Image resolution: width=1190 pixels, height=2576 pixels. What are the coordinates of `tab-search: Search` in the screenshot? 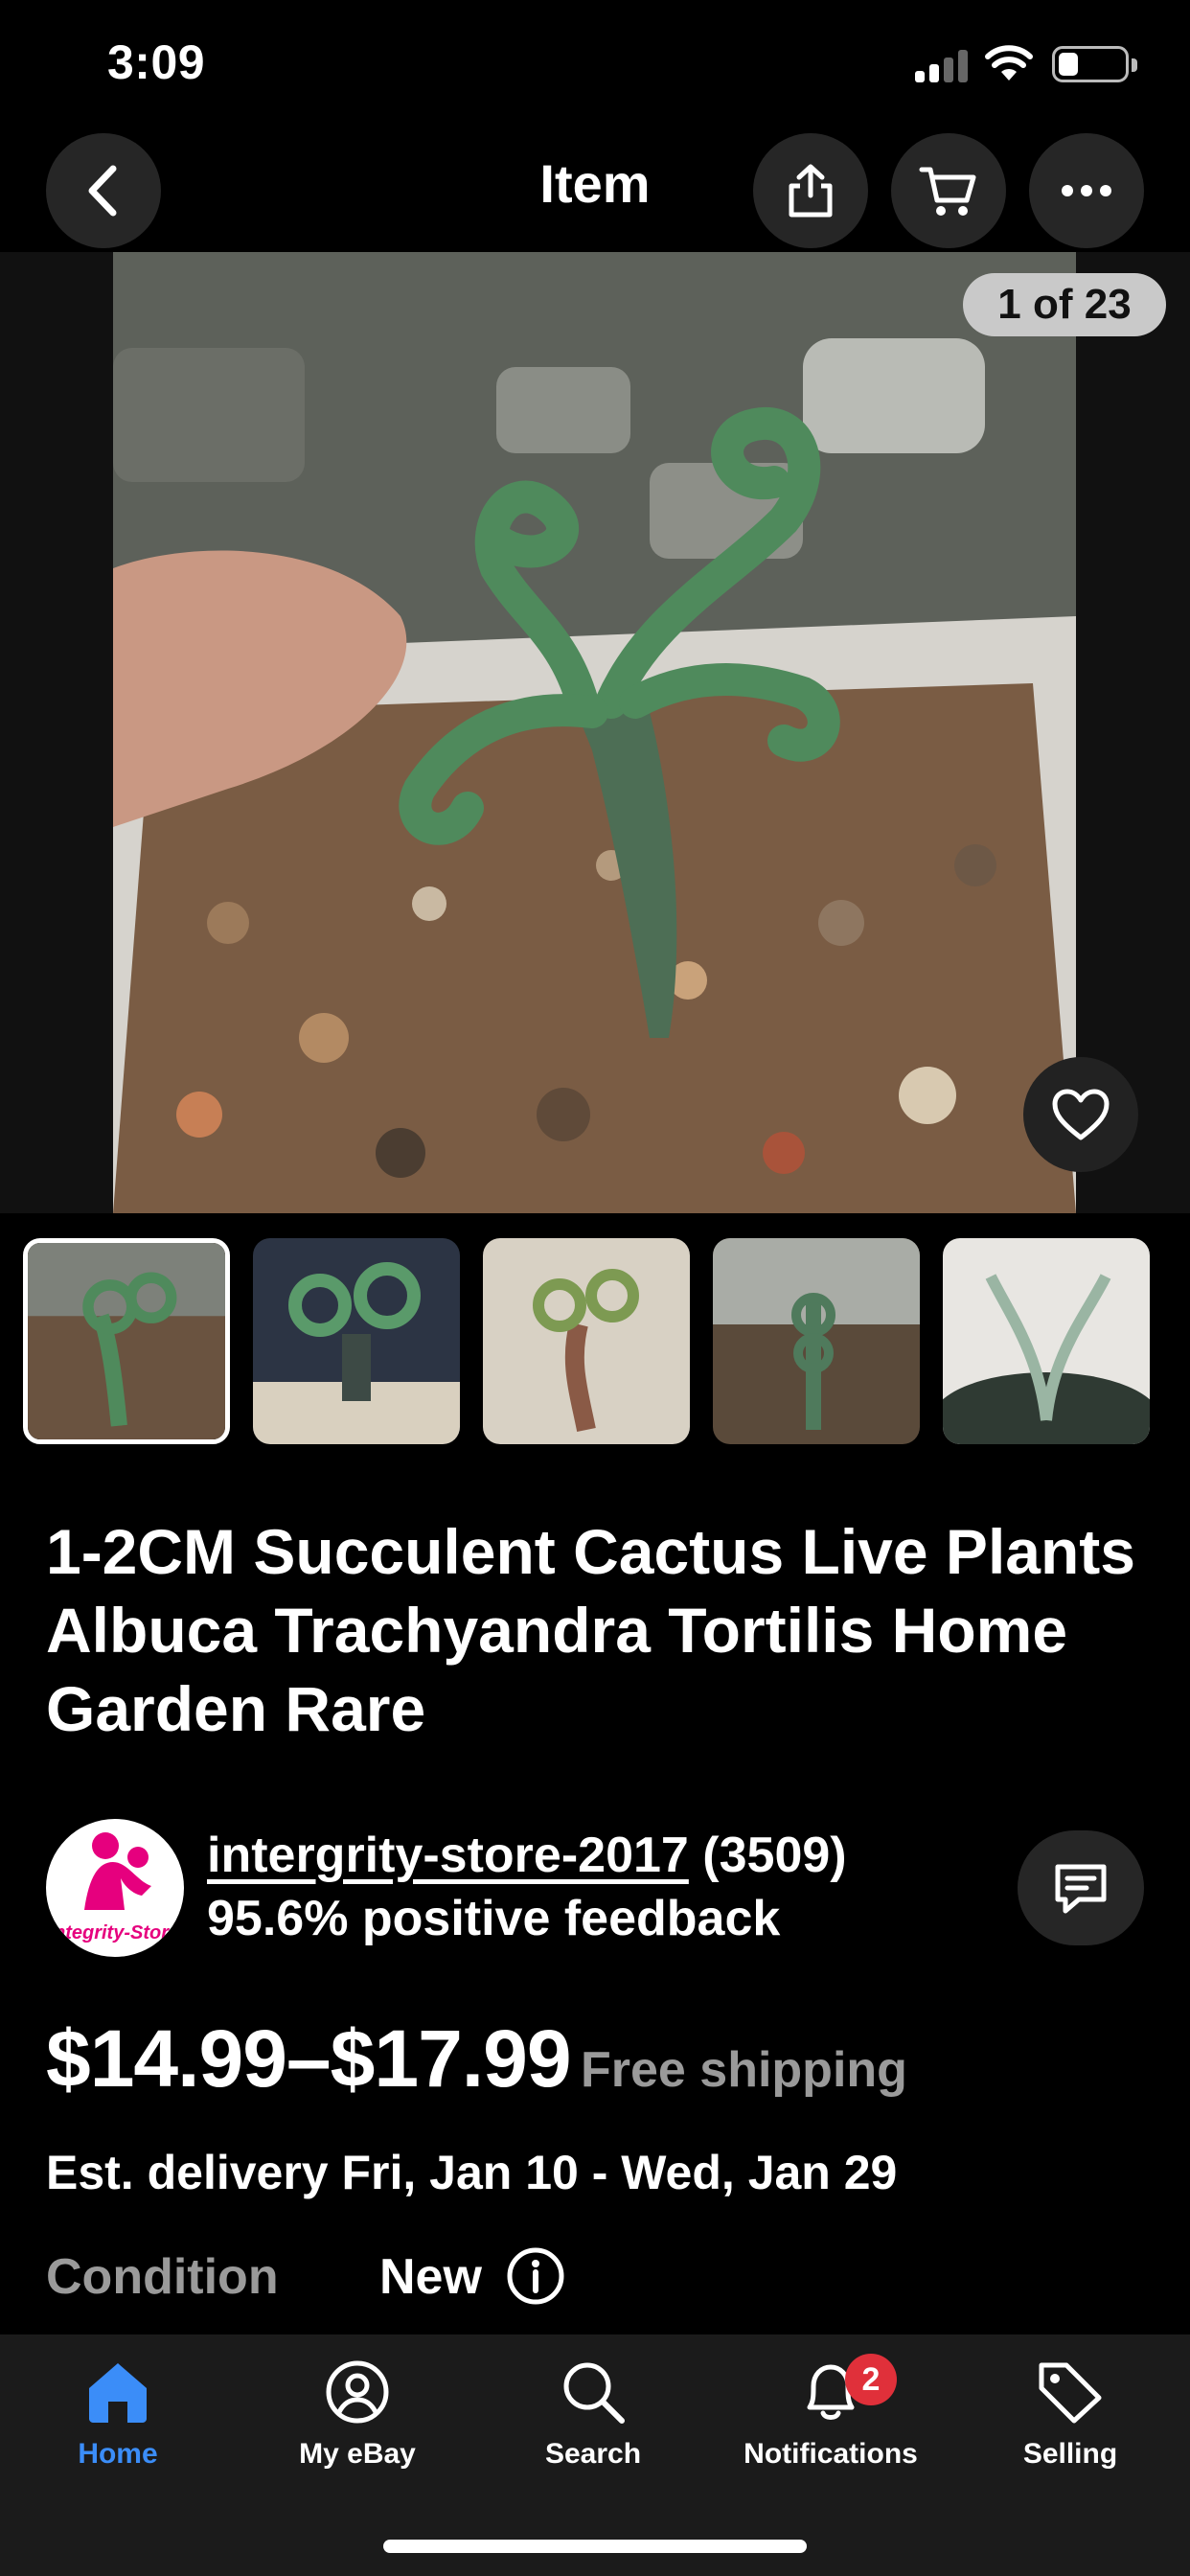 It's located at (593, 2415).